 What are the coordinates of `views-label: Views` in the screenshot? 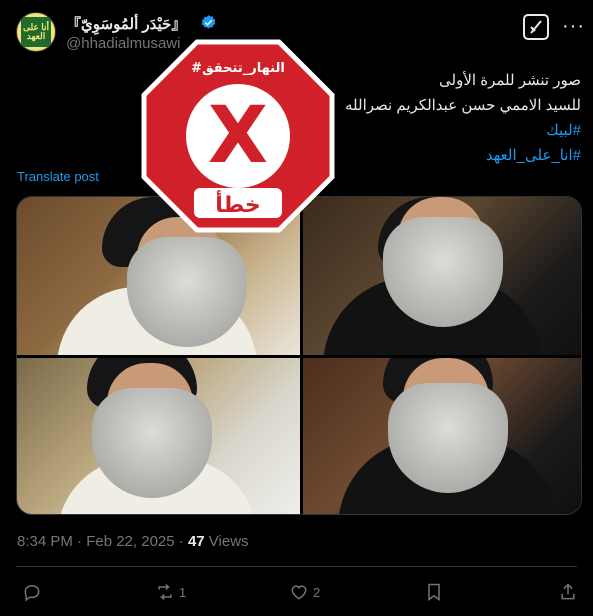 It's located at (226, 541).